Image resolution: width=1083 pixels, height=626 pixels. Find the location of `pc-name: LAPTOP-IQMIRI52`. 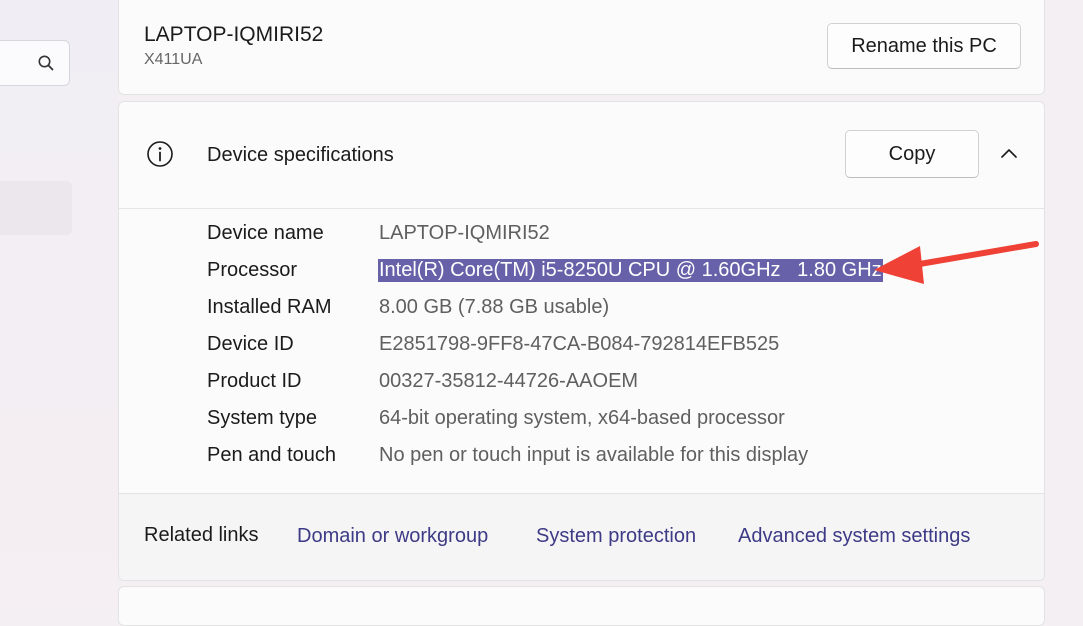

pc-name: LAPTOP-IQMIRI52 is located at coordinates (234, 34).